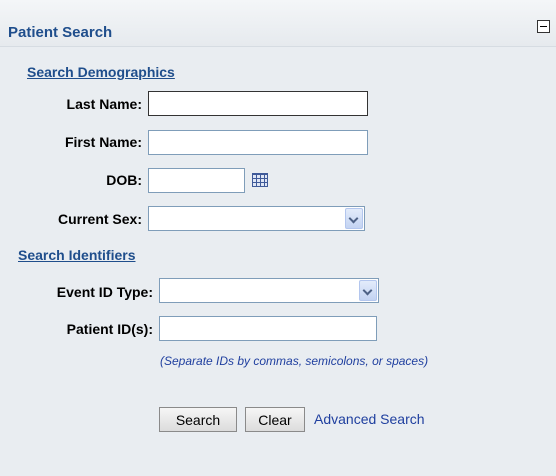 This screenshot has width=556, height=476. Describe the element at coordinates (275, 419) in the screenshot. I see `clear-button: Clear` at that location.